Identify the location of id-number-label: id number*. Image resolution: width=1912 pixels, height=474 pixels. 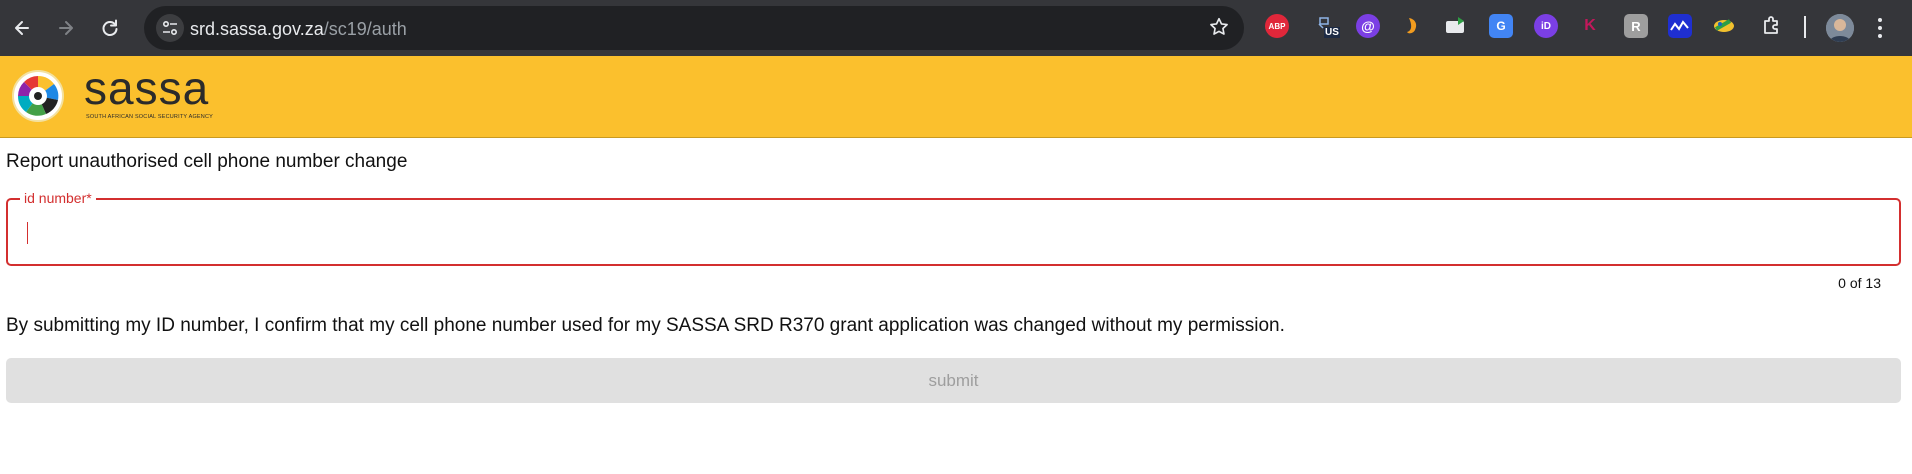
(58, 198).